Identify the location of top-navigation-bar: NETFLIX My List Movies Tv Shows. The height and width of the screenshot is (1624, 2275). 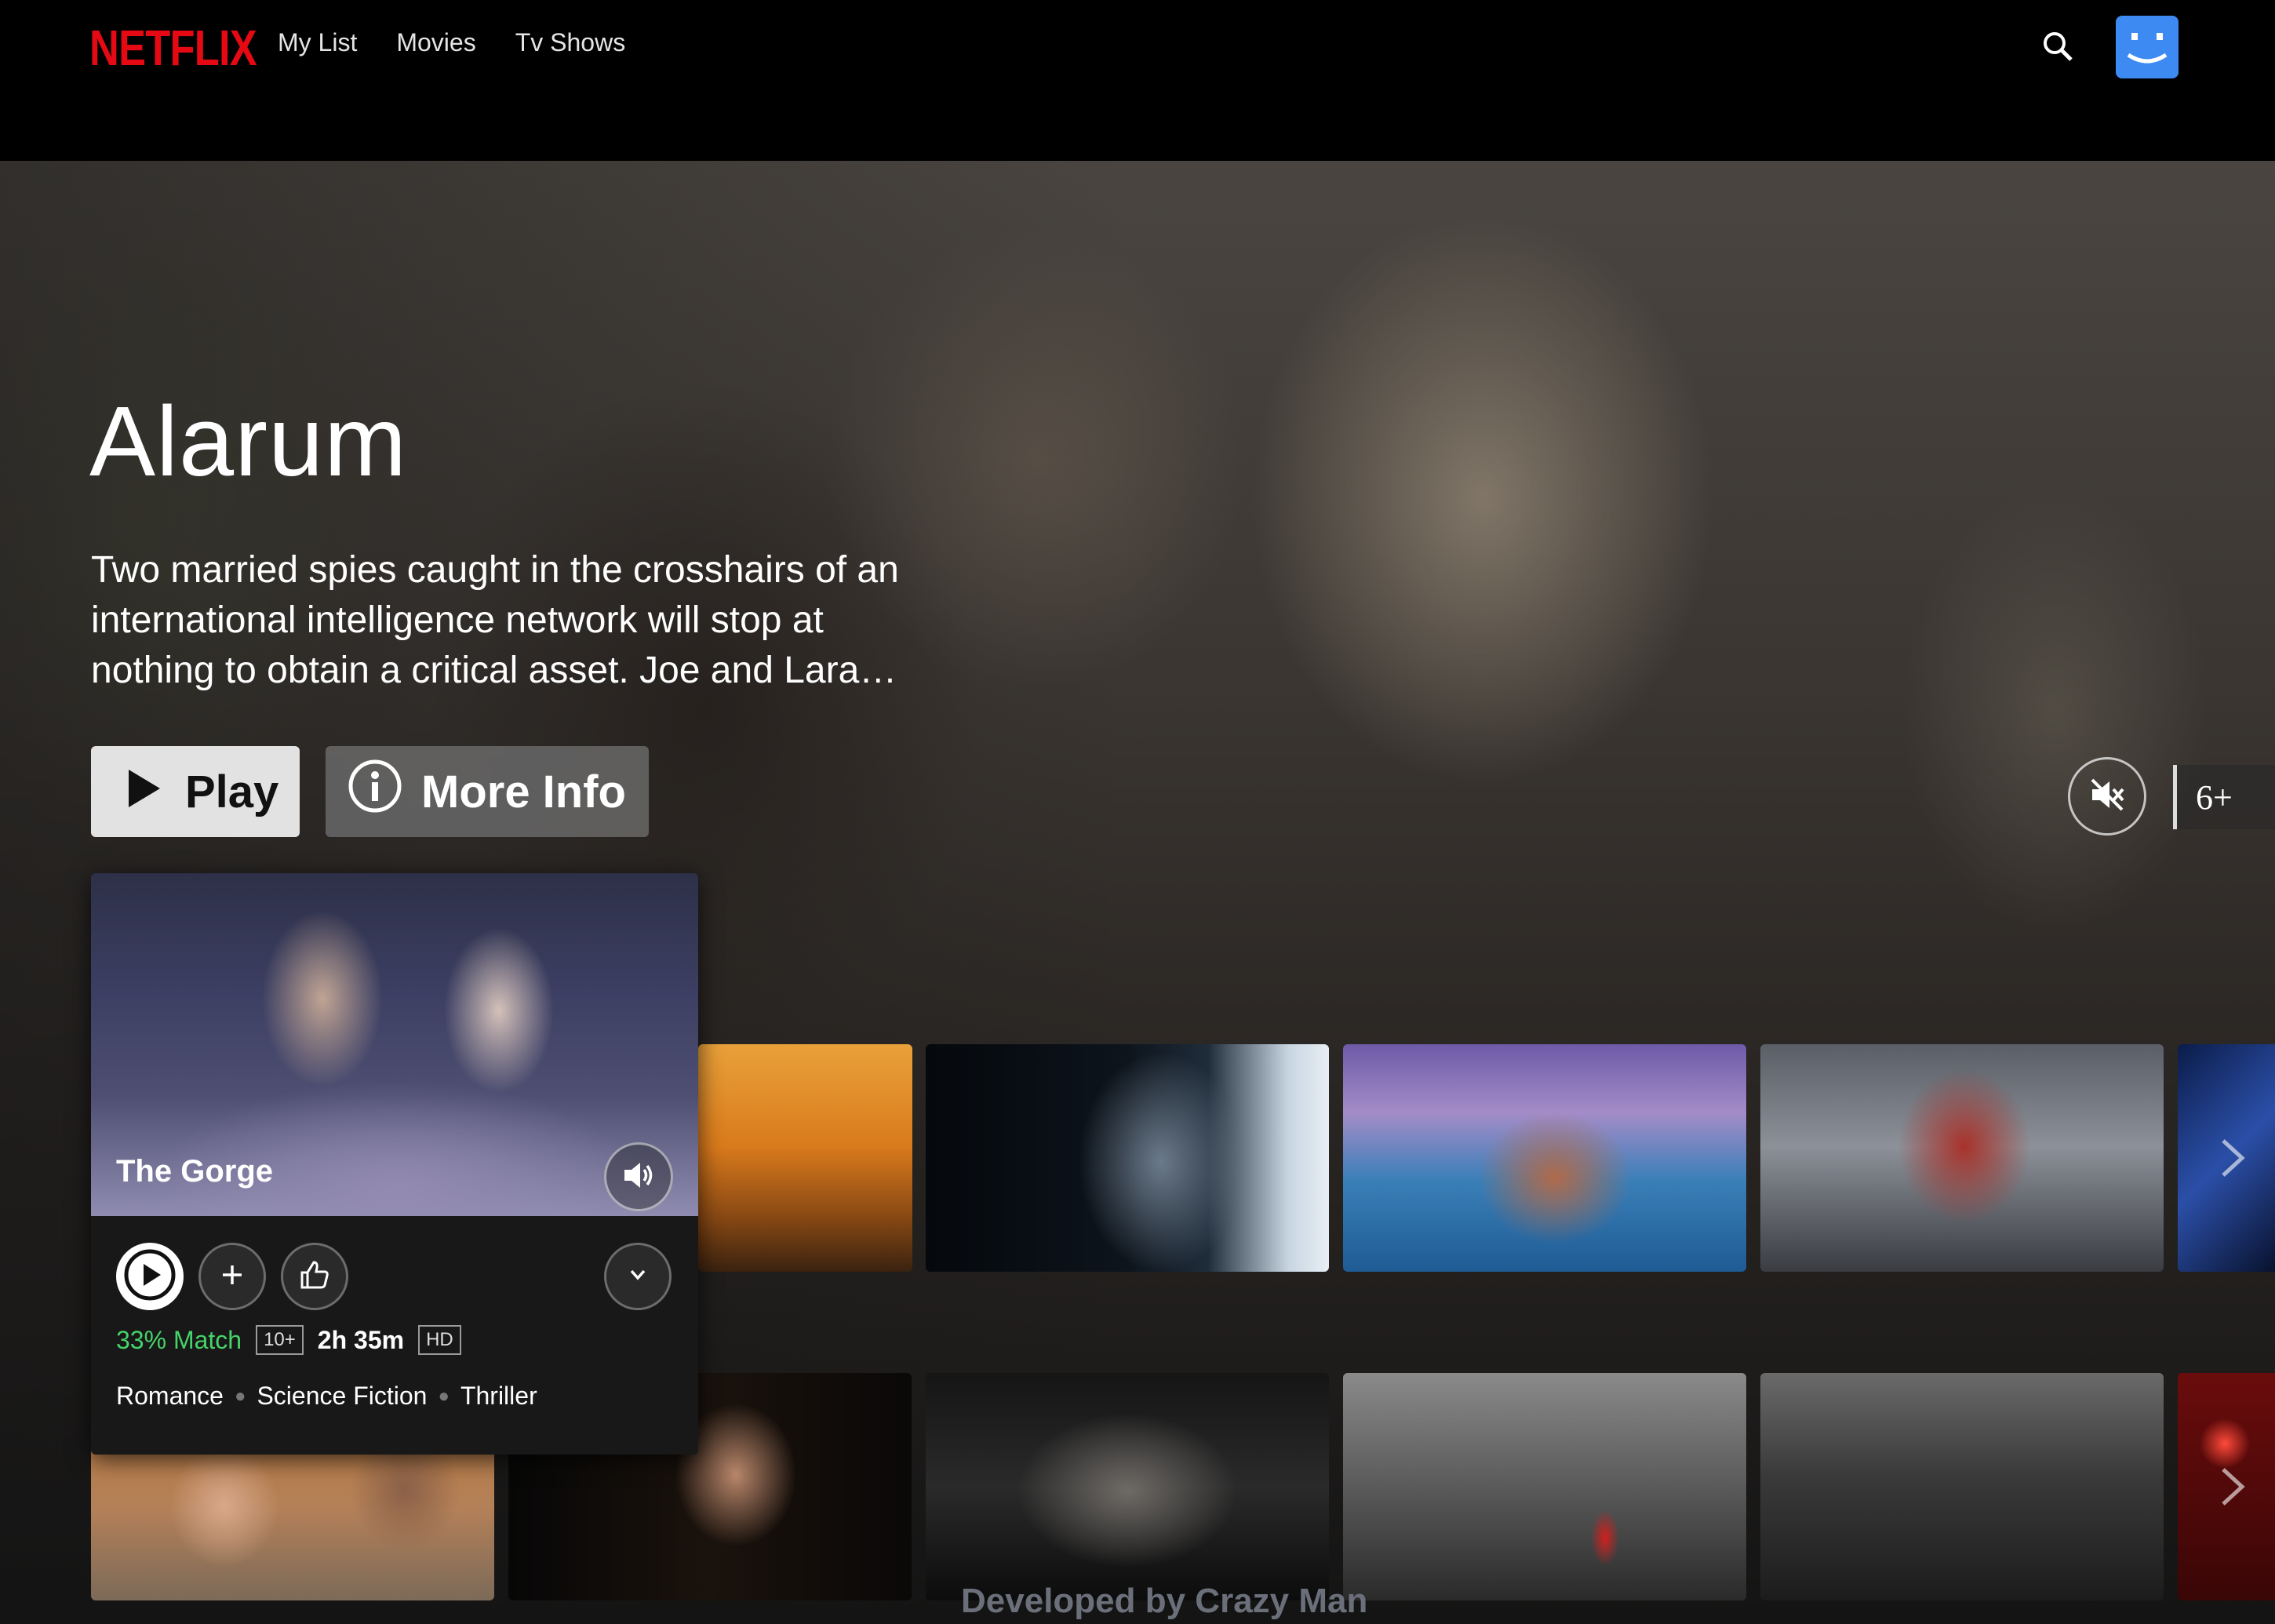
(1137, 81).